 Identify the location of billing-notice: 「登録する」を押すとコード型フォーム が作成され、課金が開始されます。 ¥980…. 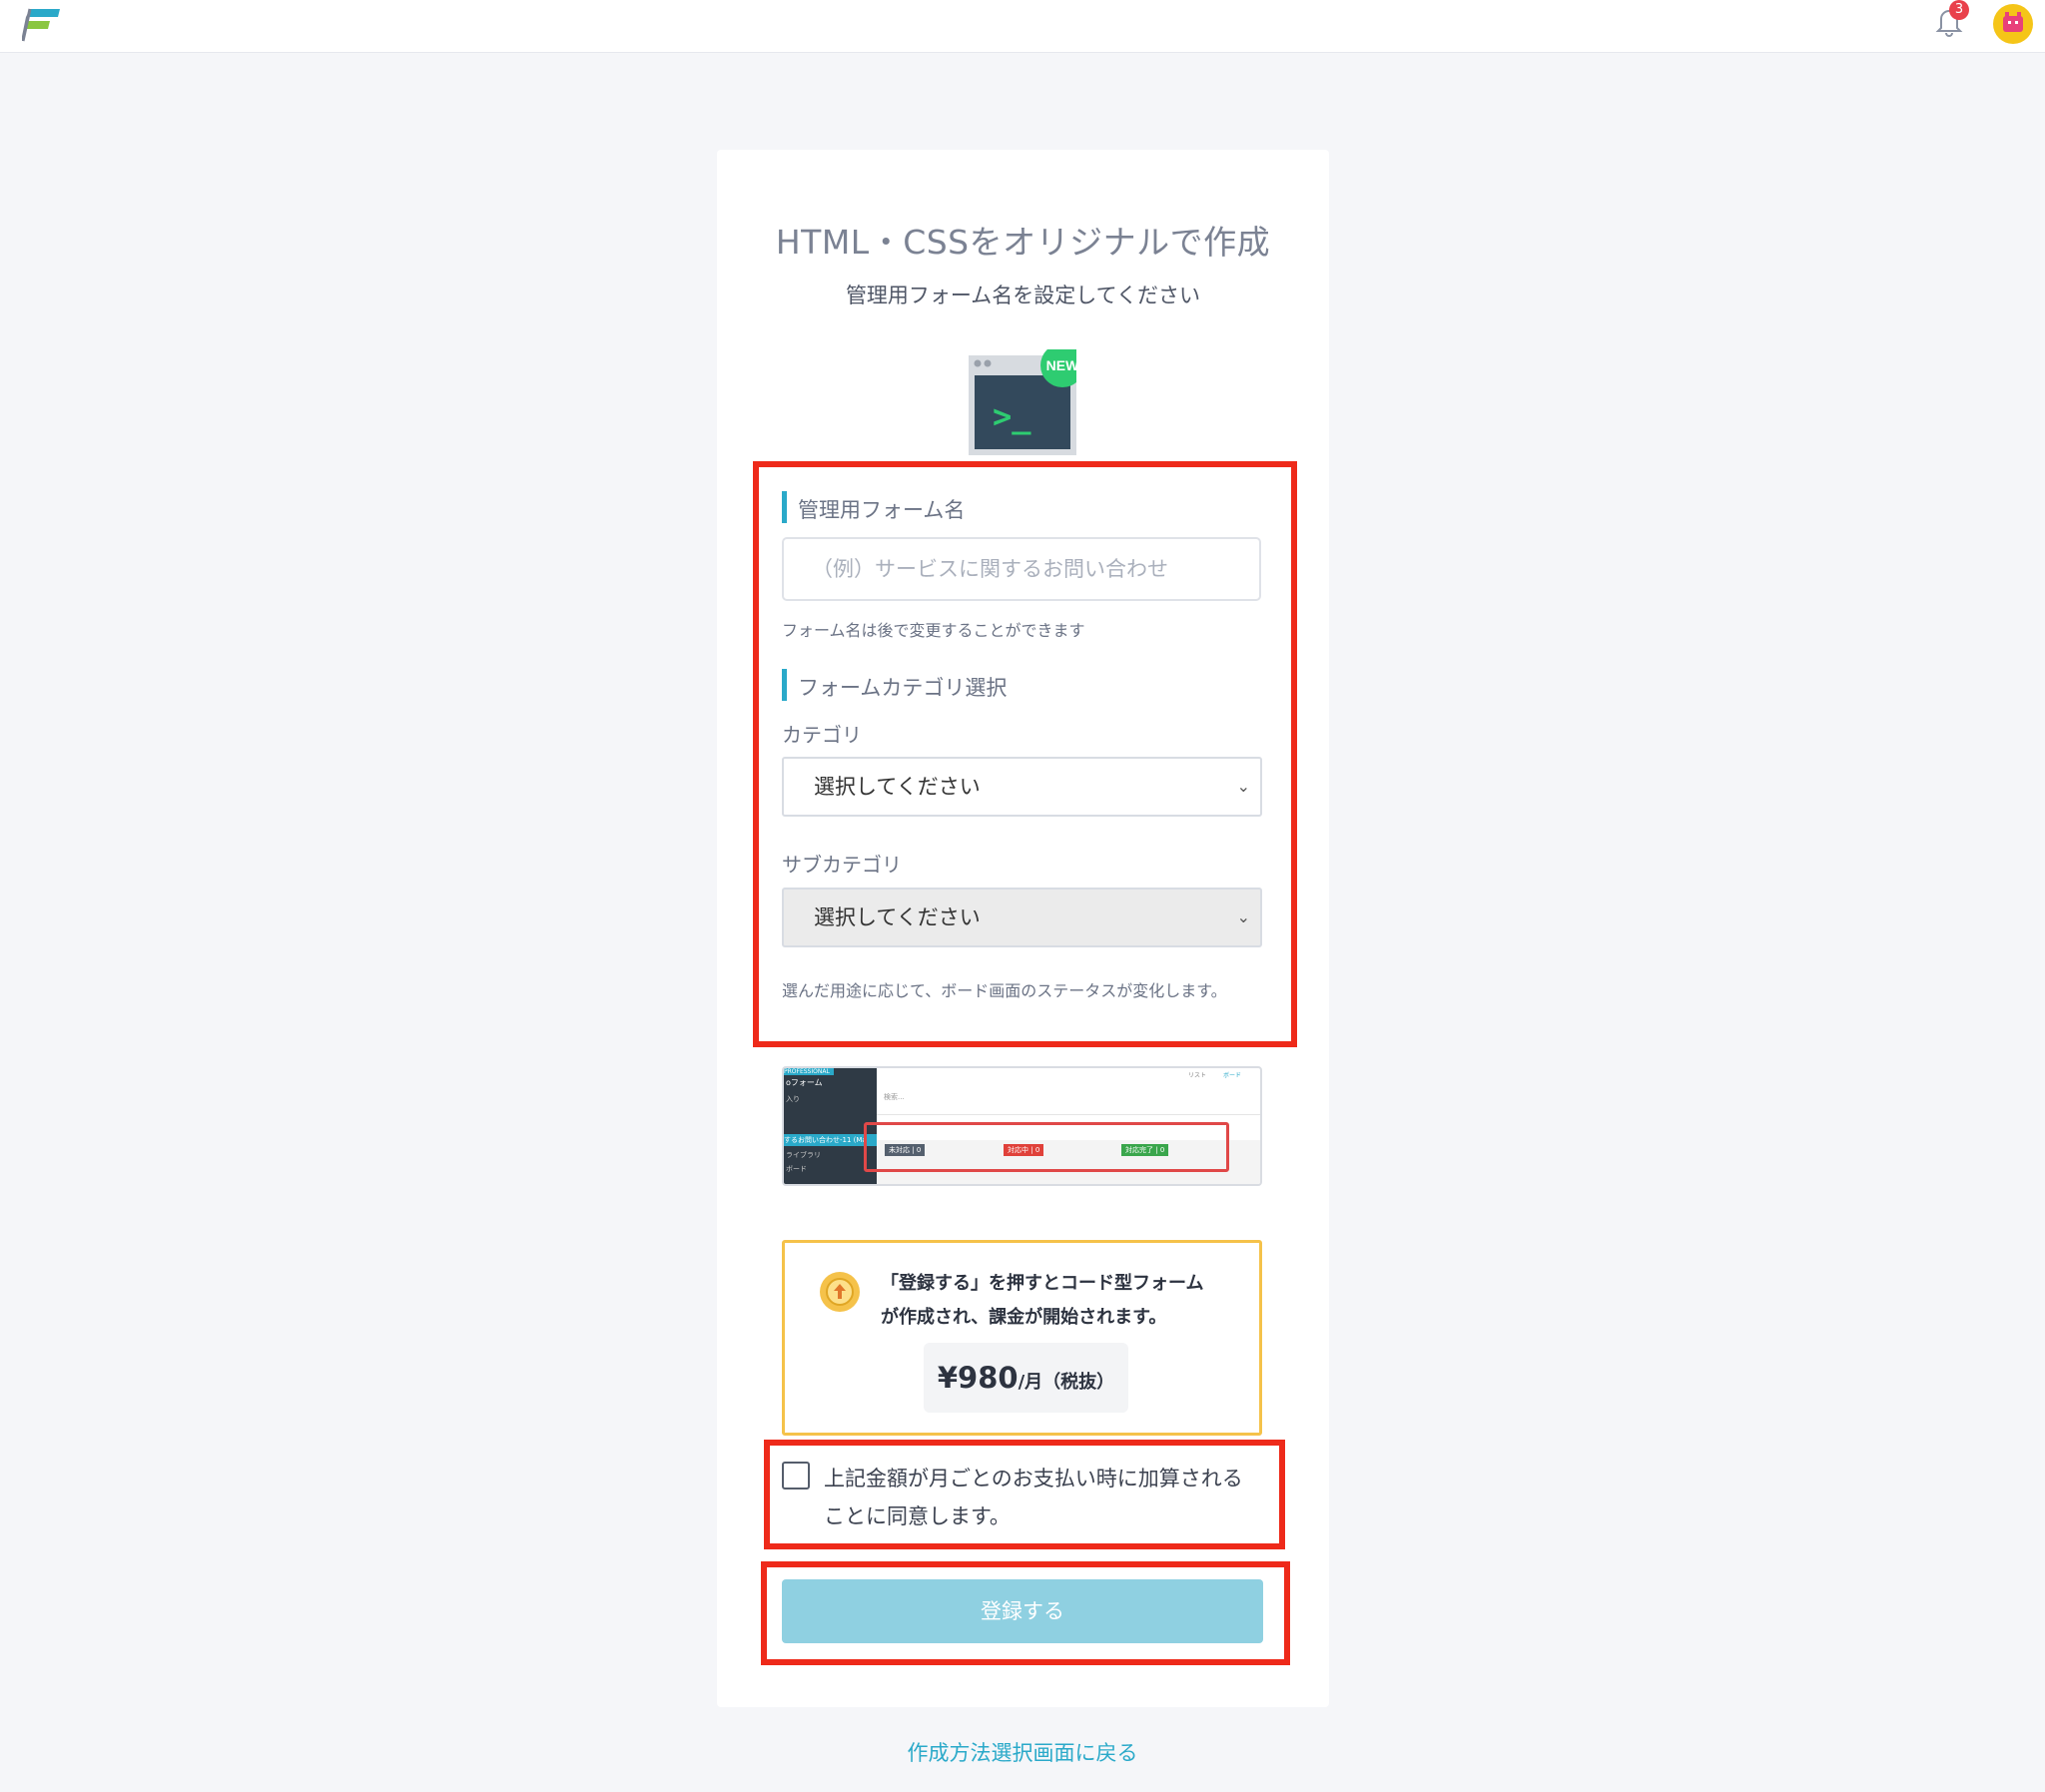
(1022, 1338).